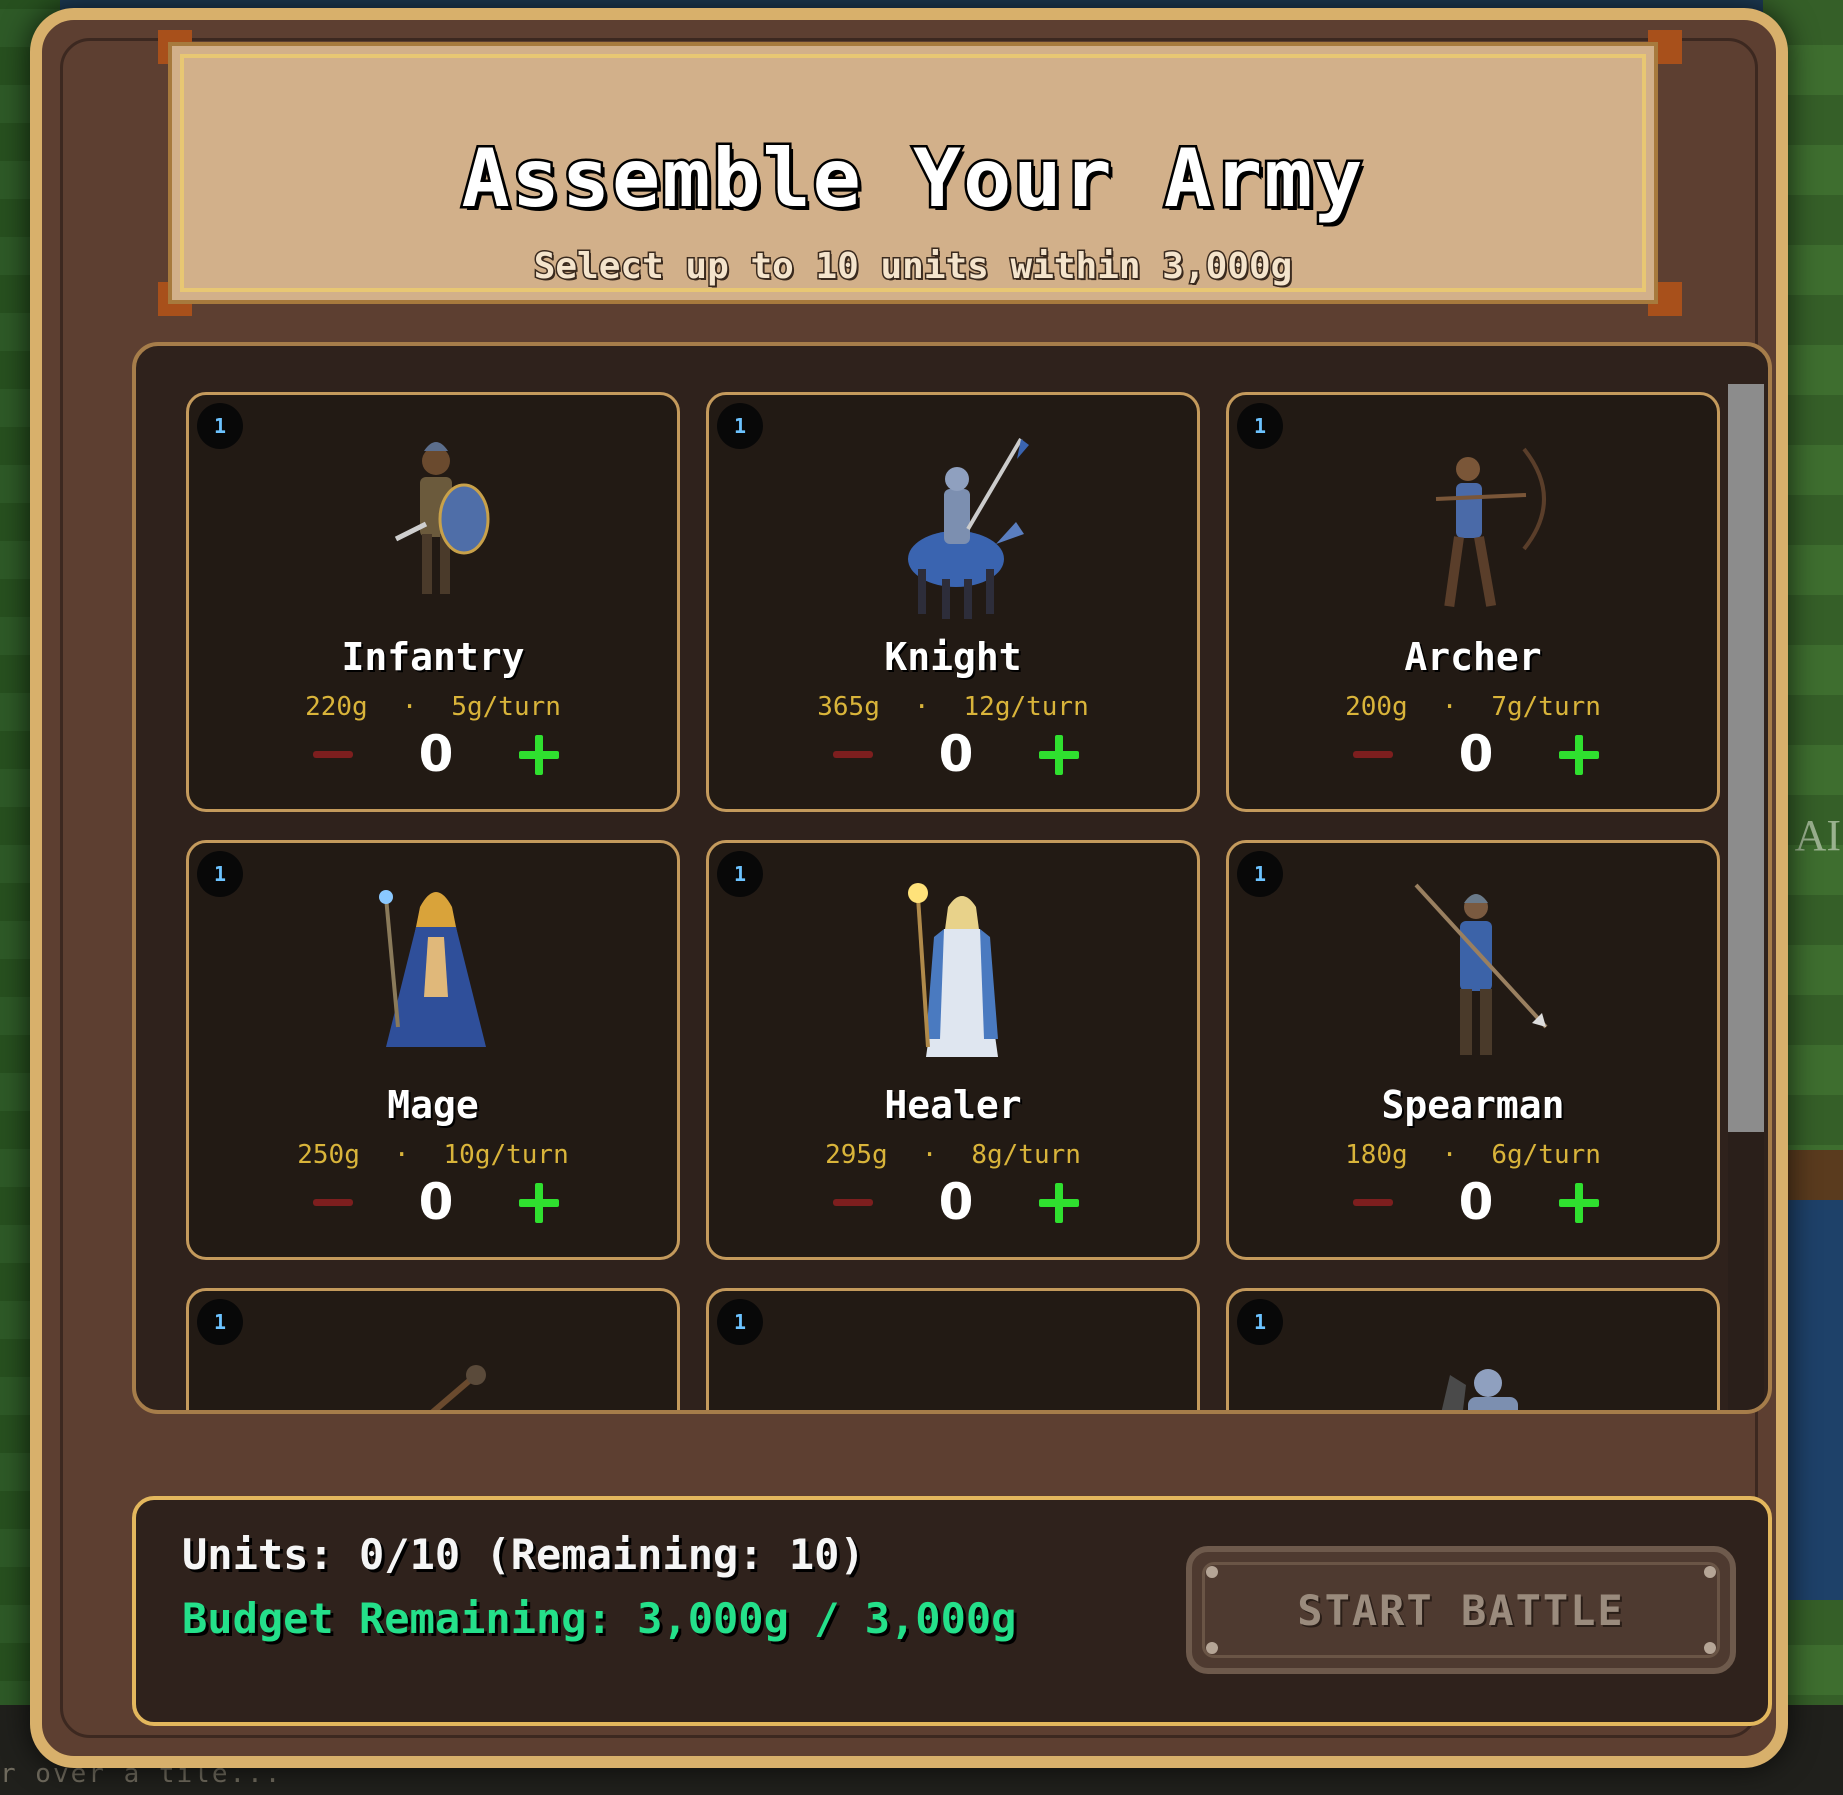 This screenshot has width=1843, height=1795. I want to click on catapult-portrait-icon, so click(458, 1387).